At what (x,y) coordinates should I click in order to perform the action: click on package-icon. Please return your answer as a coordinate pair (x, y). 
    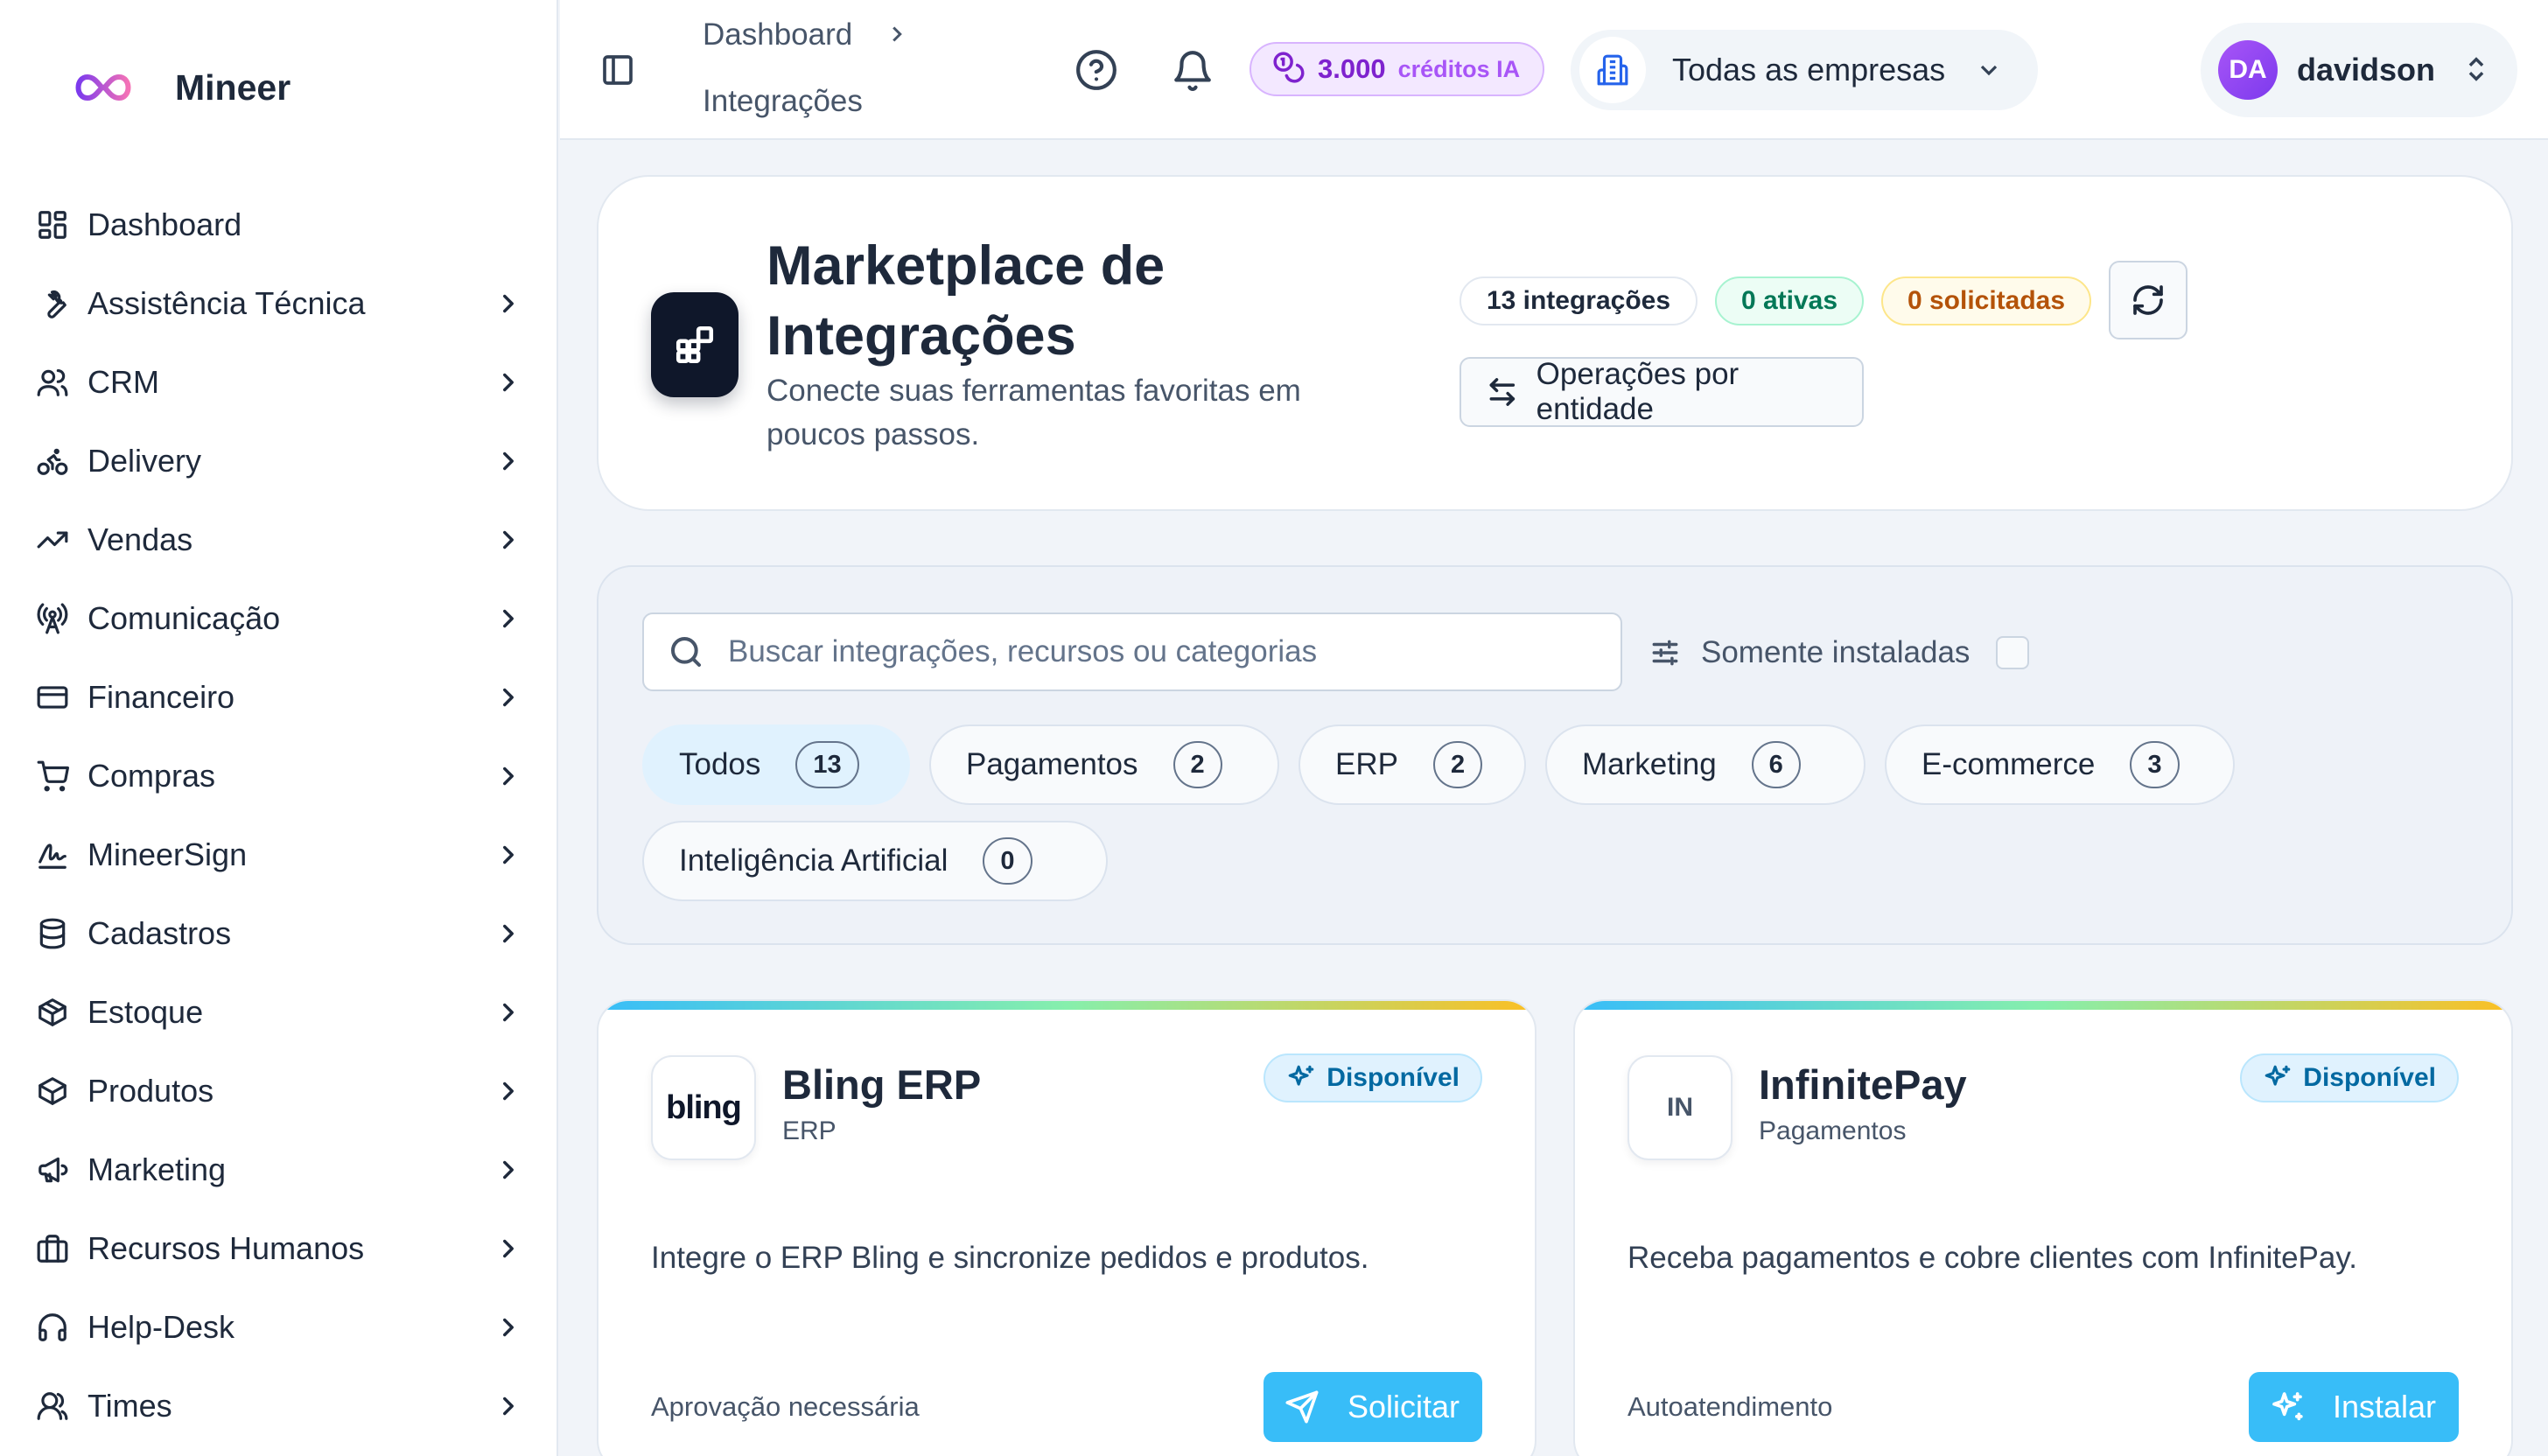
    Looking at the image, I should click on (52, 1012).